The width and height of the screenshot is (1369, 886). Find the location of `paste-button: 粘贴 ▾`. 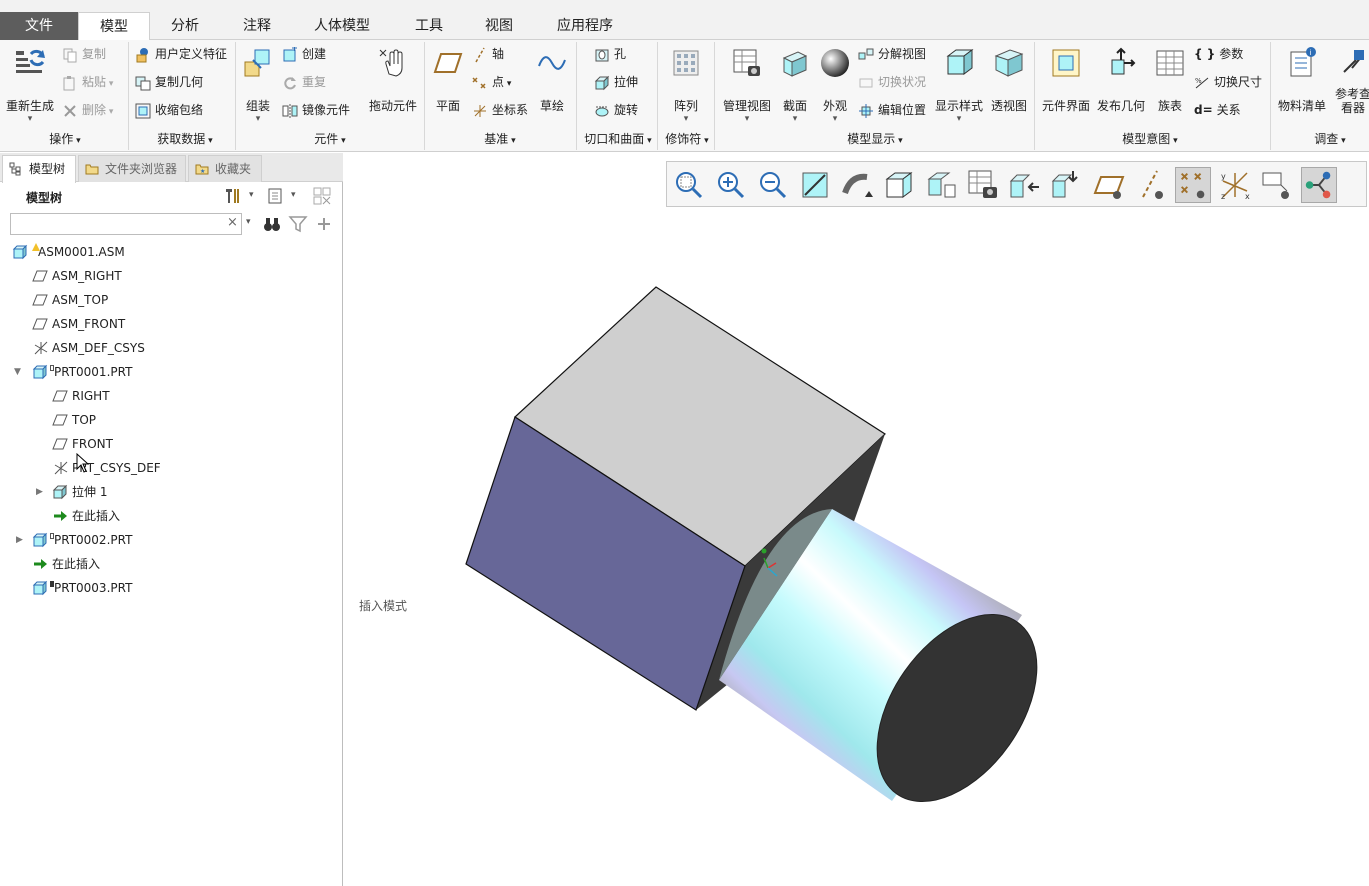

paste-button: 粘贴 ▾ is located at coordinates (87, 82).